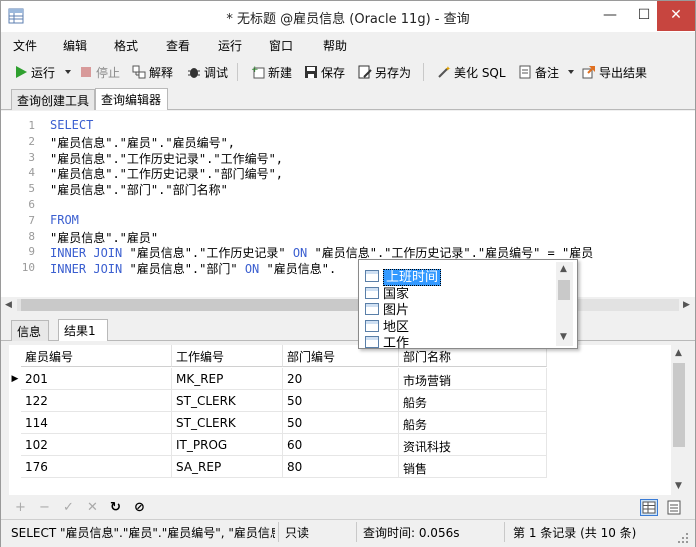 The width and height of the screenshot is (696, 547). Describe the element at coordinates (387, 308) in the screenshot. I see `autocomplete-item: 图片` at that location.